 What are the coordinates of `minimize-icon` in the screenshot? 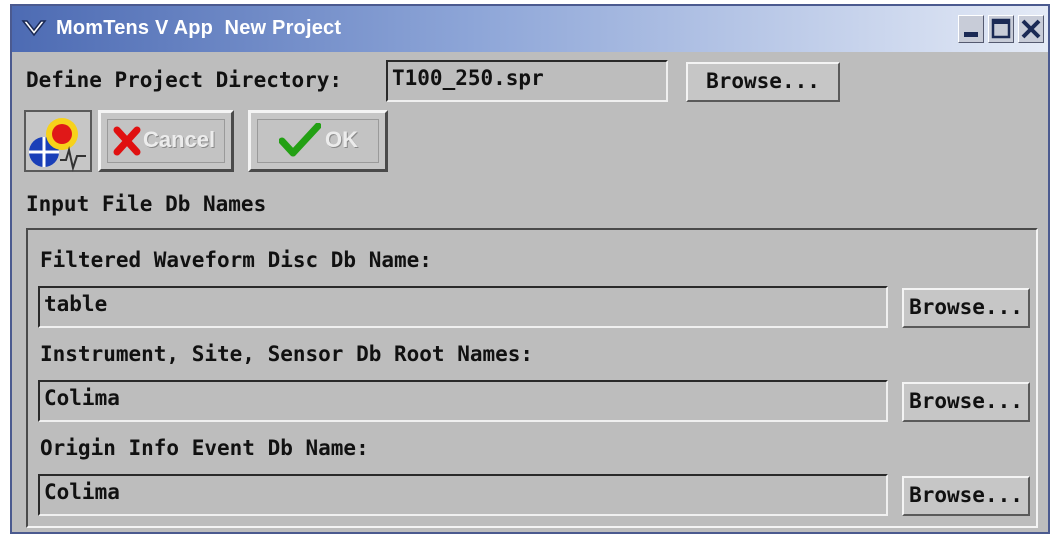 It's located at (971, 34).